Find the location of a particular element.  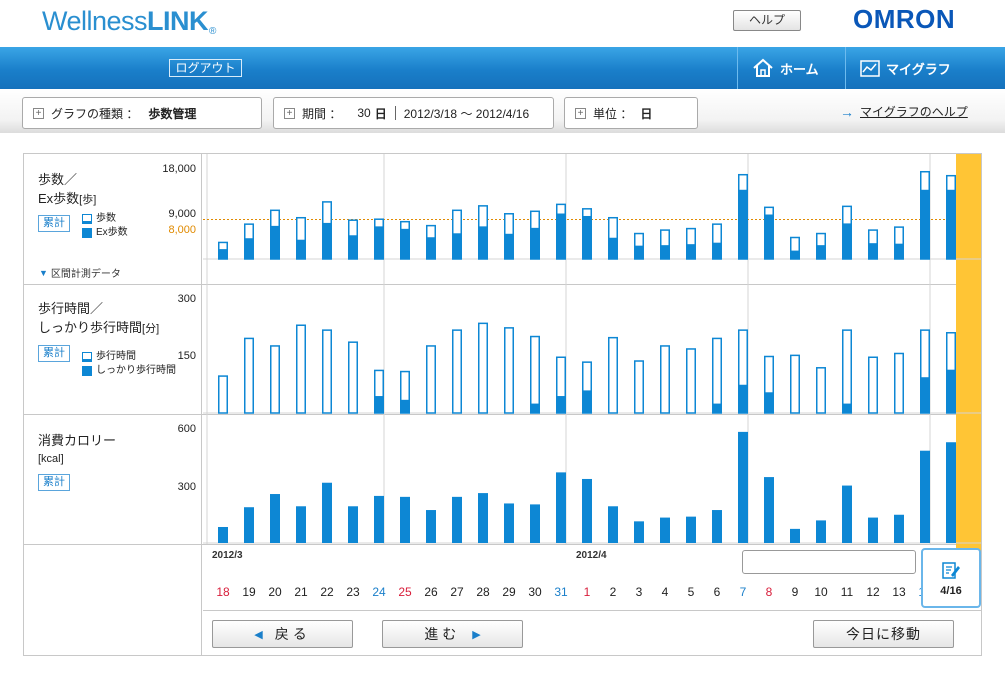

period-label: 期間 ： is located at coordinates (322, 113).